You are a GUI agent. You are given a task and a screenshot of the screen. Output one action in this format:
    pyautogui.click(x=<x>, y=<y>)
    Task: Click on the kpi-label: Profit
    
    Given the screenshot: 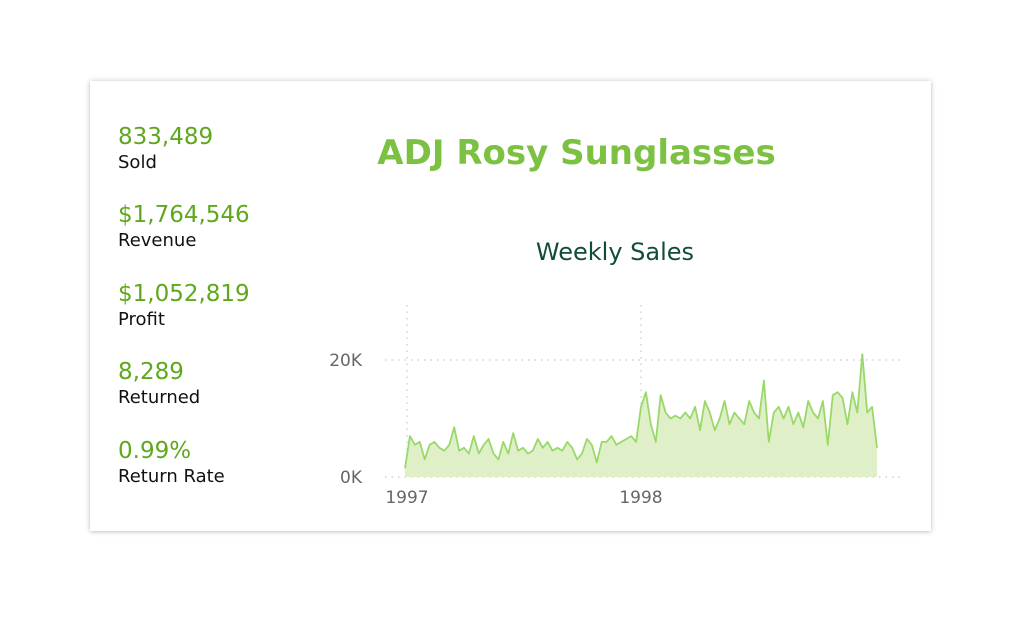 What is the action you would take?
    pyautogui.click(x=141, y=319)
    